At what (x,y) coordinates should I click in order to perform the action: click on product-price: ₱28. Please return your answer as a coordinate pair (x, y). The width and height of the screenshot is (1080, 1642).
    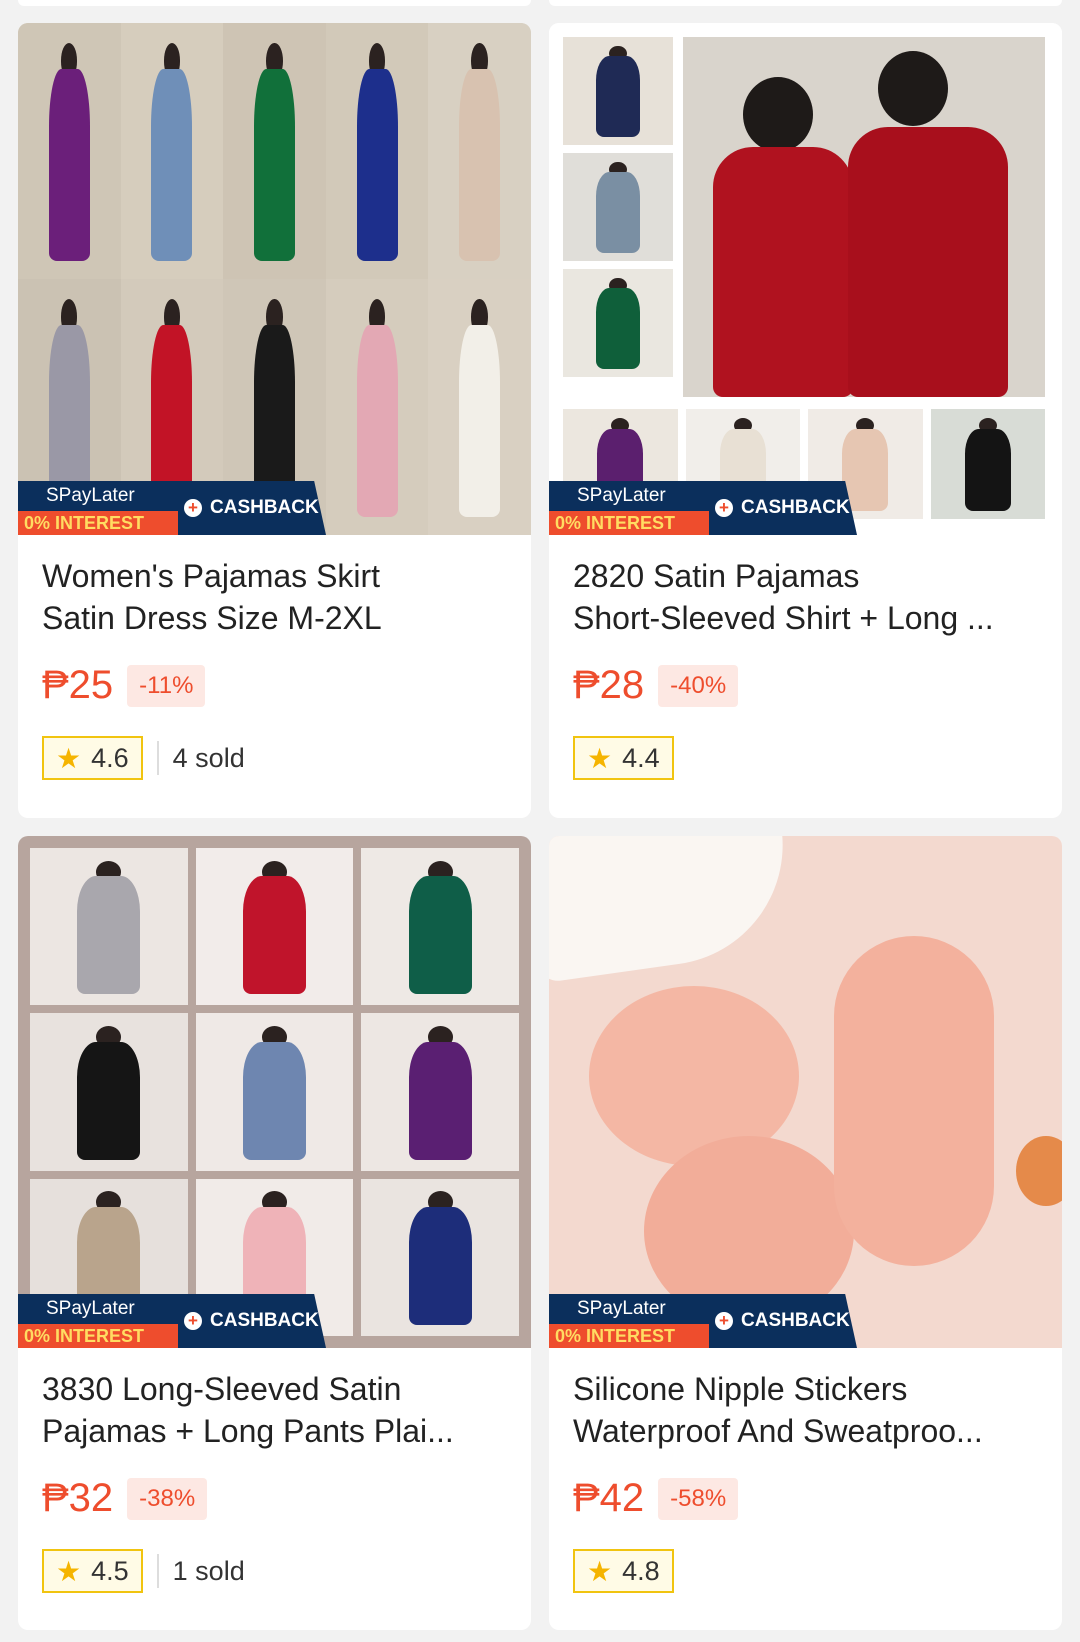
    Looking at the image, I should click on (609, 685).